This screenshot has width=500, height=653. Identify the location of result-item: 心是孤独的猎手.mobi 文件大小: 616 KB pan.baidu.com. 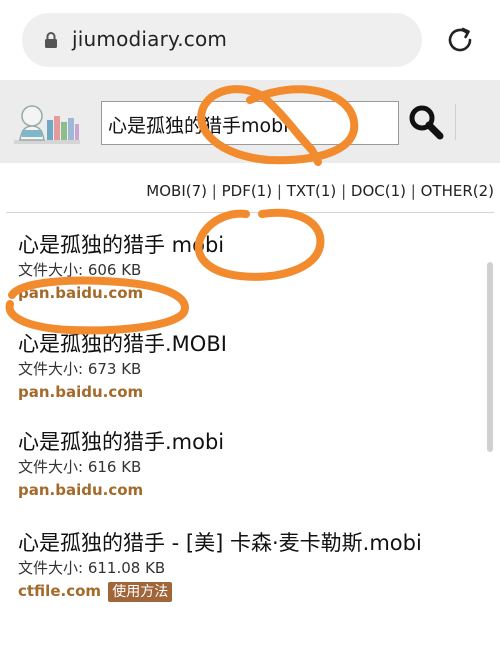
(253, 464).